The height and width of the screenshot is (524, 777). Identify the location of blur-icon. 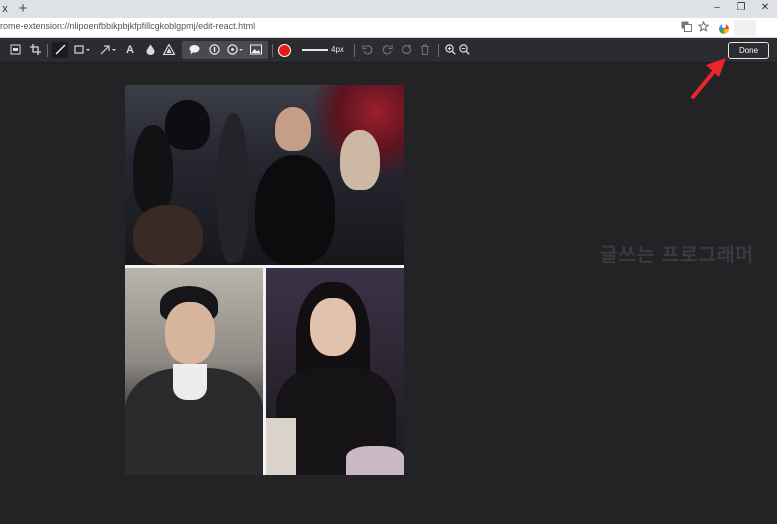
(150, 50).